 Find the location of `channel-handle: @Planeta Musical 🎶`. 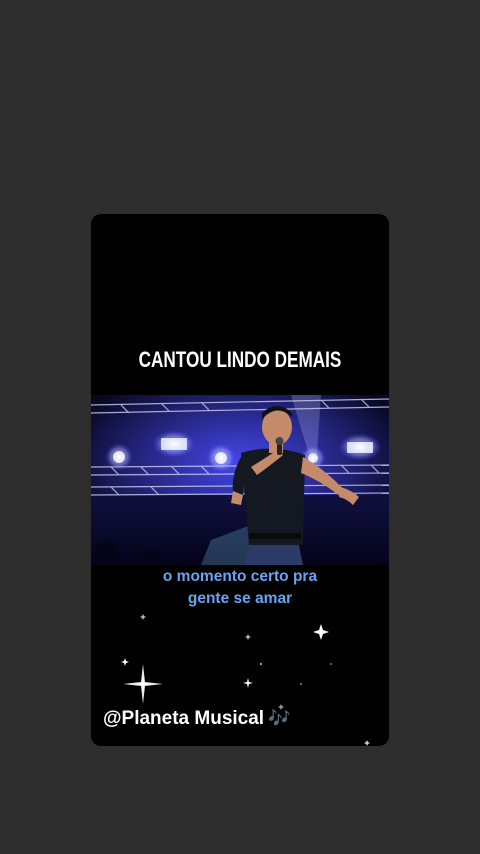

channel-handle: @Planeta Musical 🎶 is located at coordinates (197, 719).